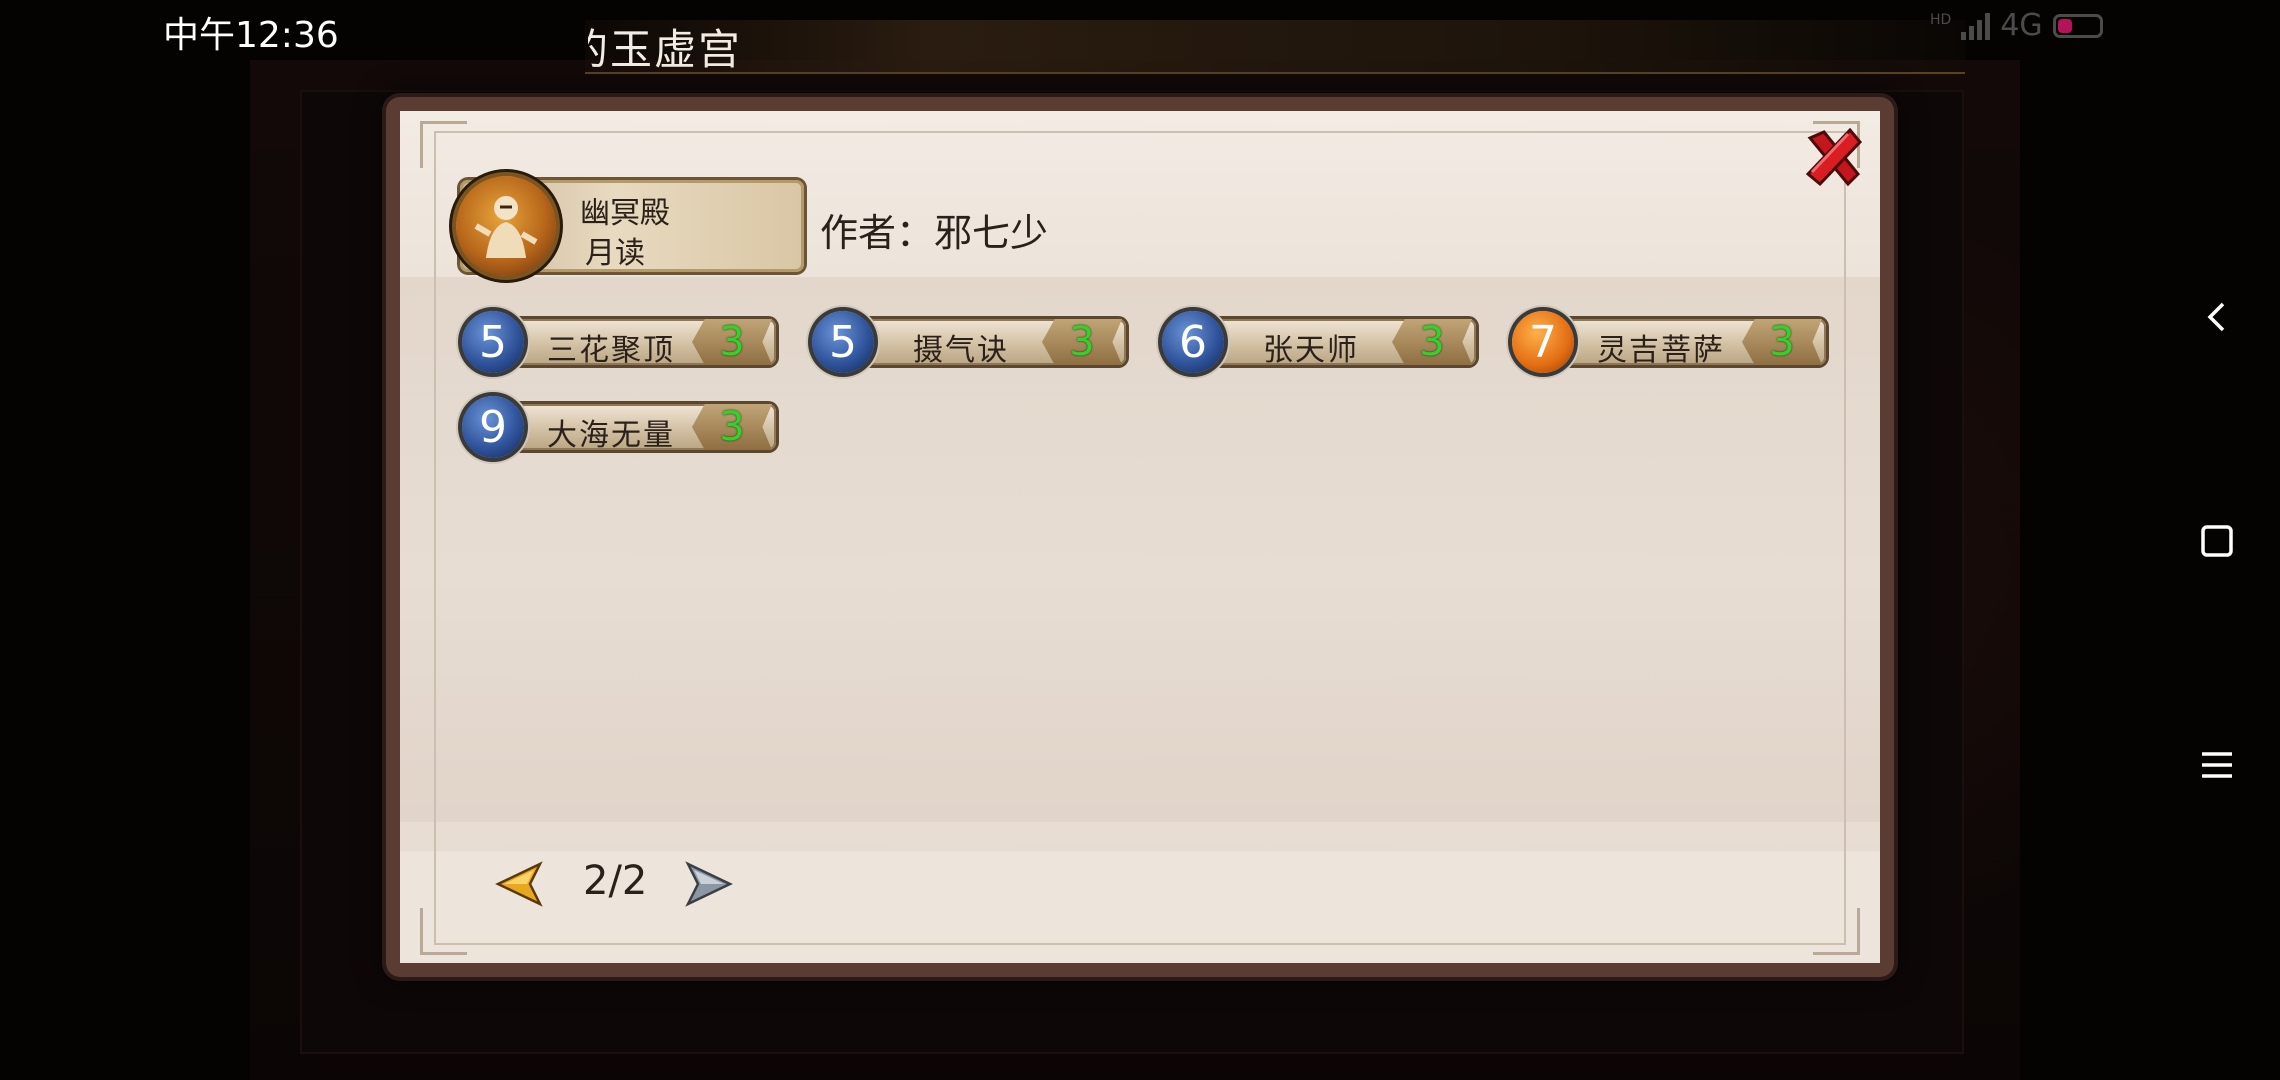 The width and height of the screenshot is (2280, 1080). I want to click on sect-role: 月读, so click(615, 253).